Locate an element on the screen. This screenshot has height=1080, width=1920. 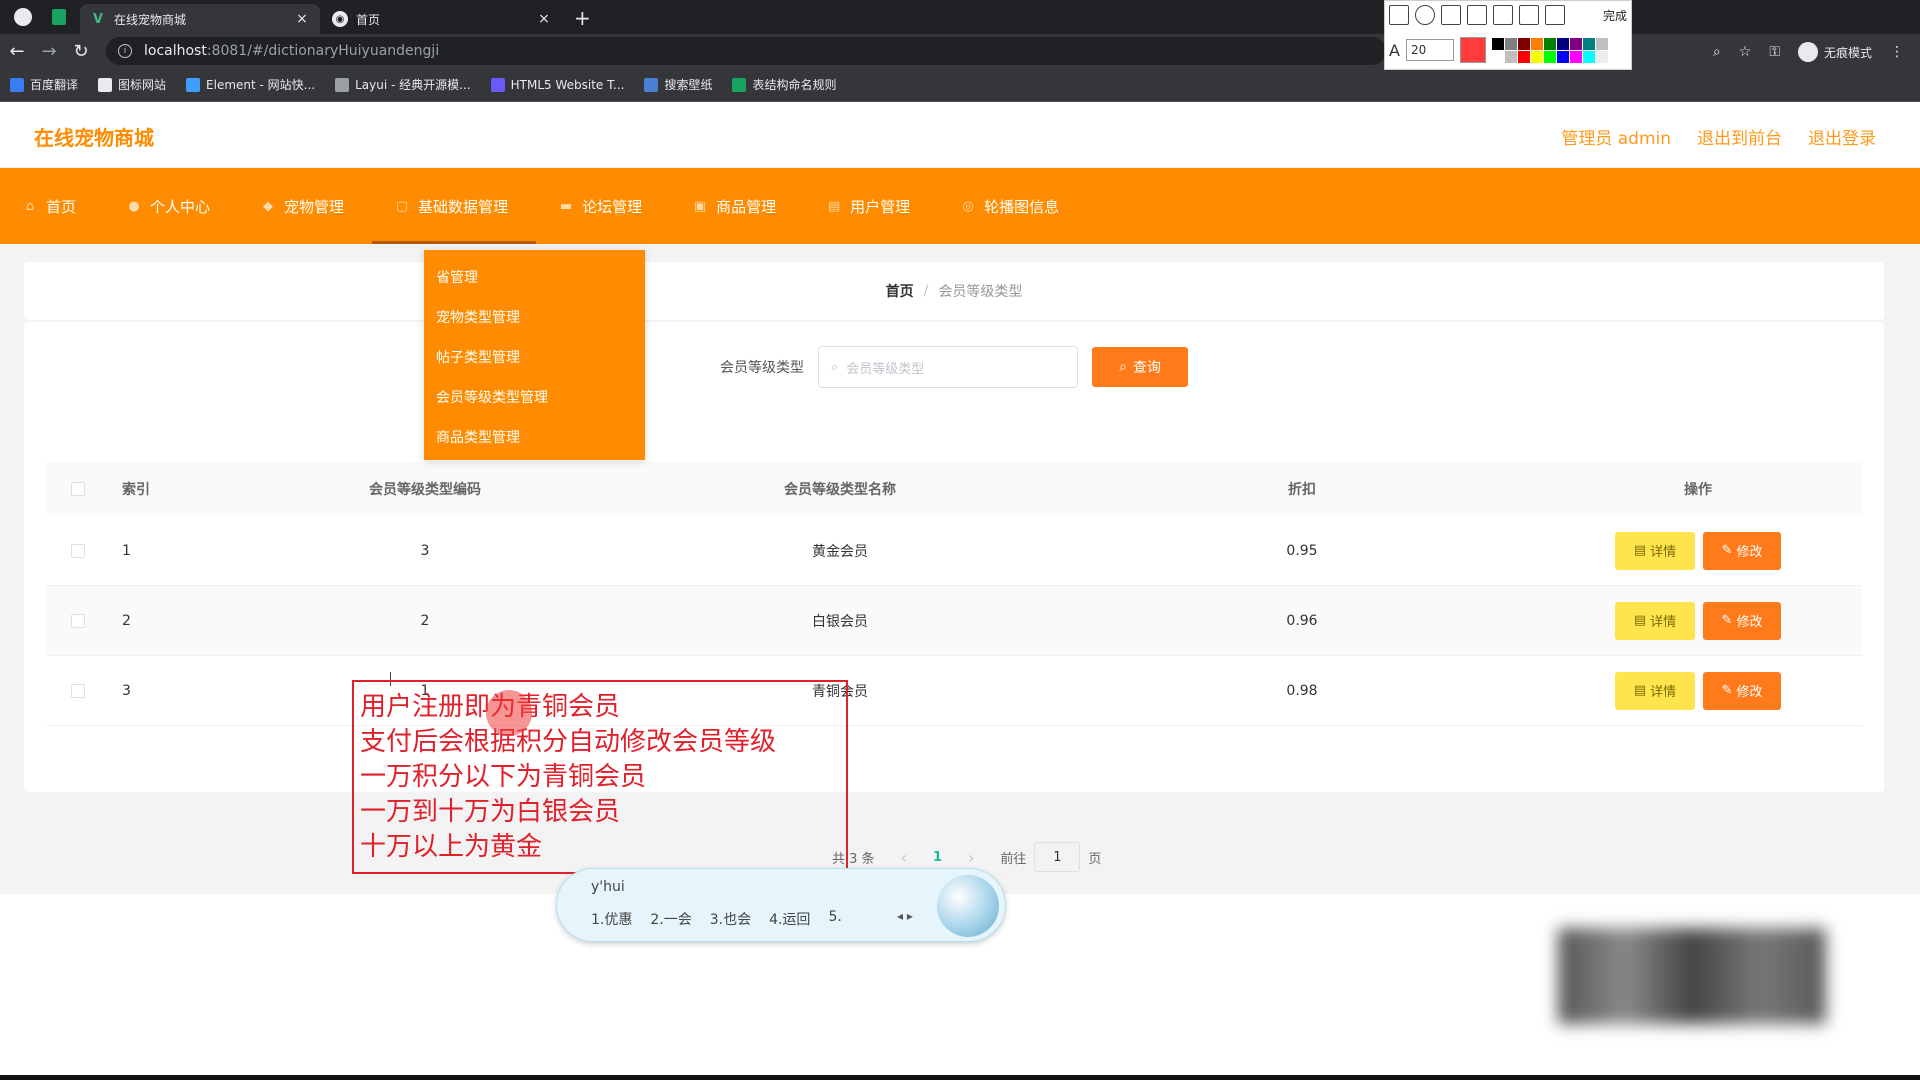
site-info-icon: i is located at coordinates (125, 51).